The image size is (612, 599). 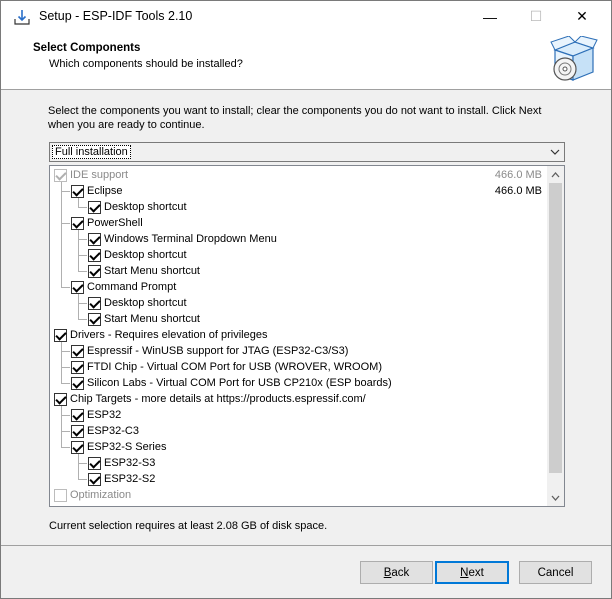 I want to click on component-row: IDE support 466.0 MB, so click(x=298, y=175).